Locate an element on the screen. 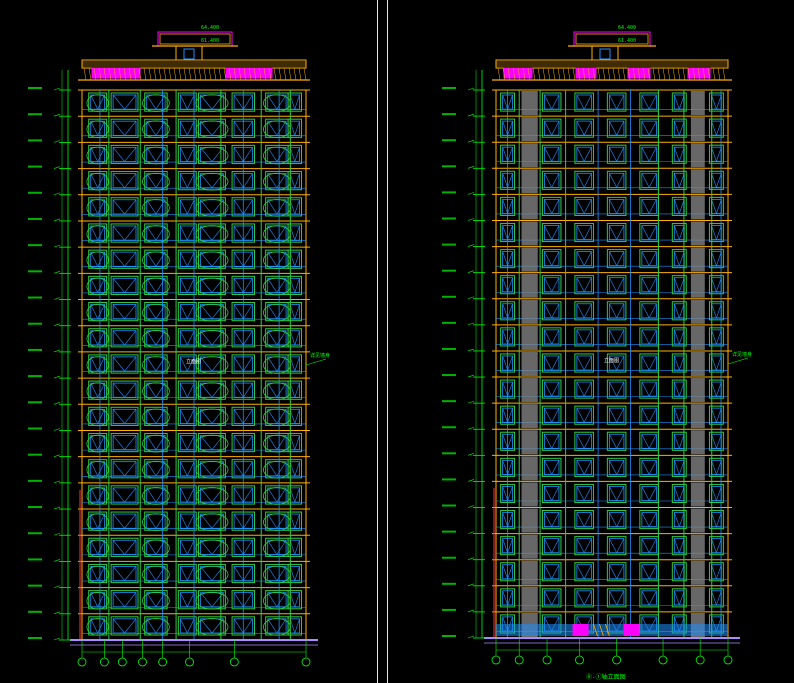 The width and height of the screenshot is (794, 683). drawing-caption: ⑧-①轴立面图 is located at coordinates (606, 677).